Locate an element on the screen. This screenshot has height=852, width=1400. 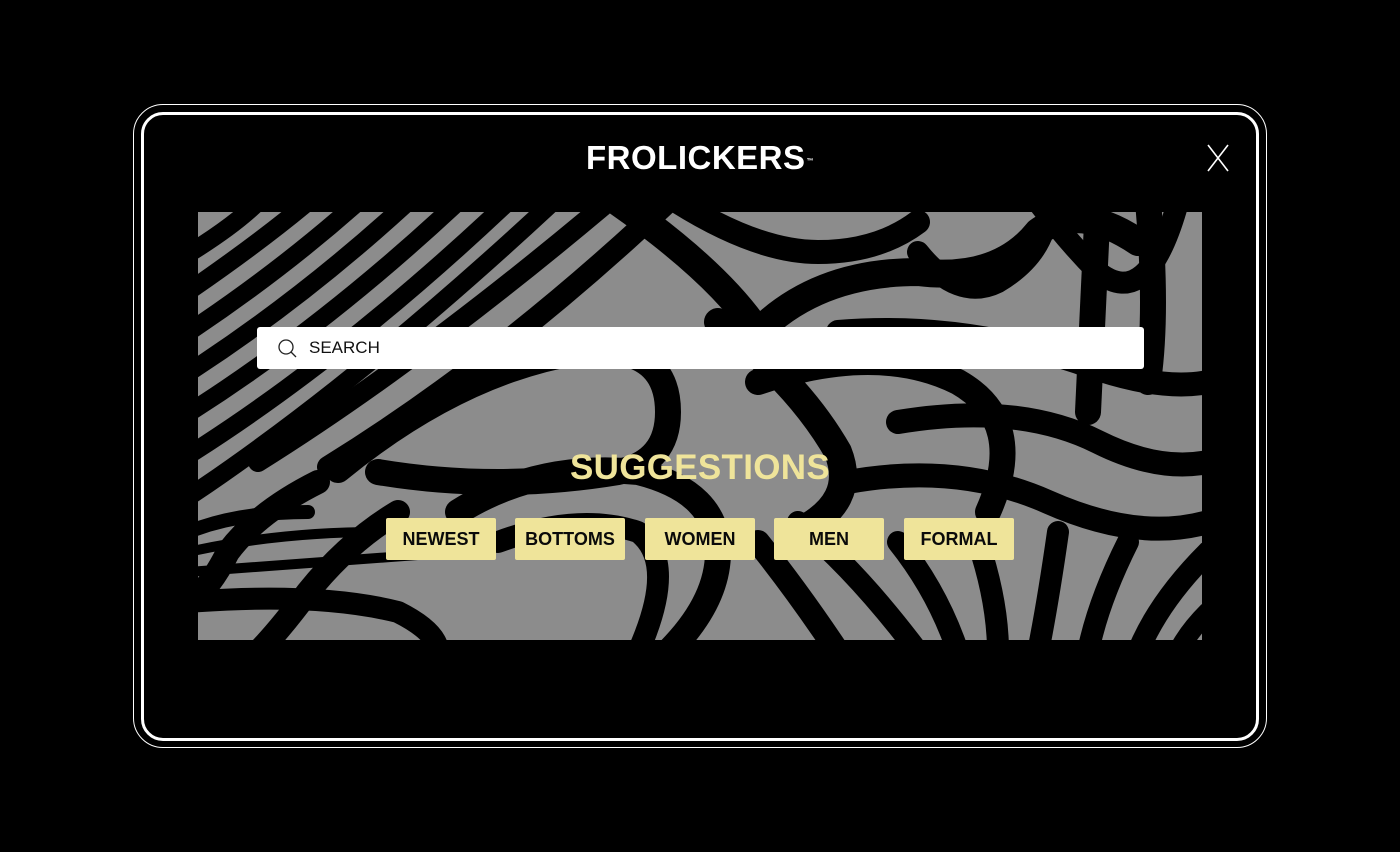
search-input is located at coordinates (719, 348).